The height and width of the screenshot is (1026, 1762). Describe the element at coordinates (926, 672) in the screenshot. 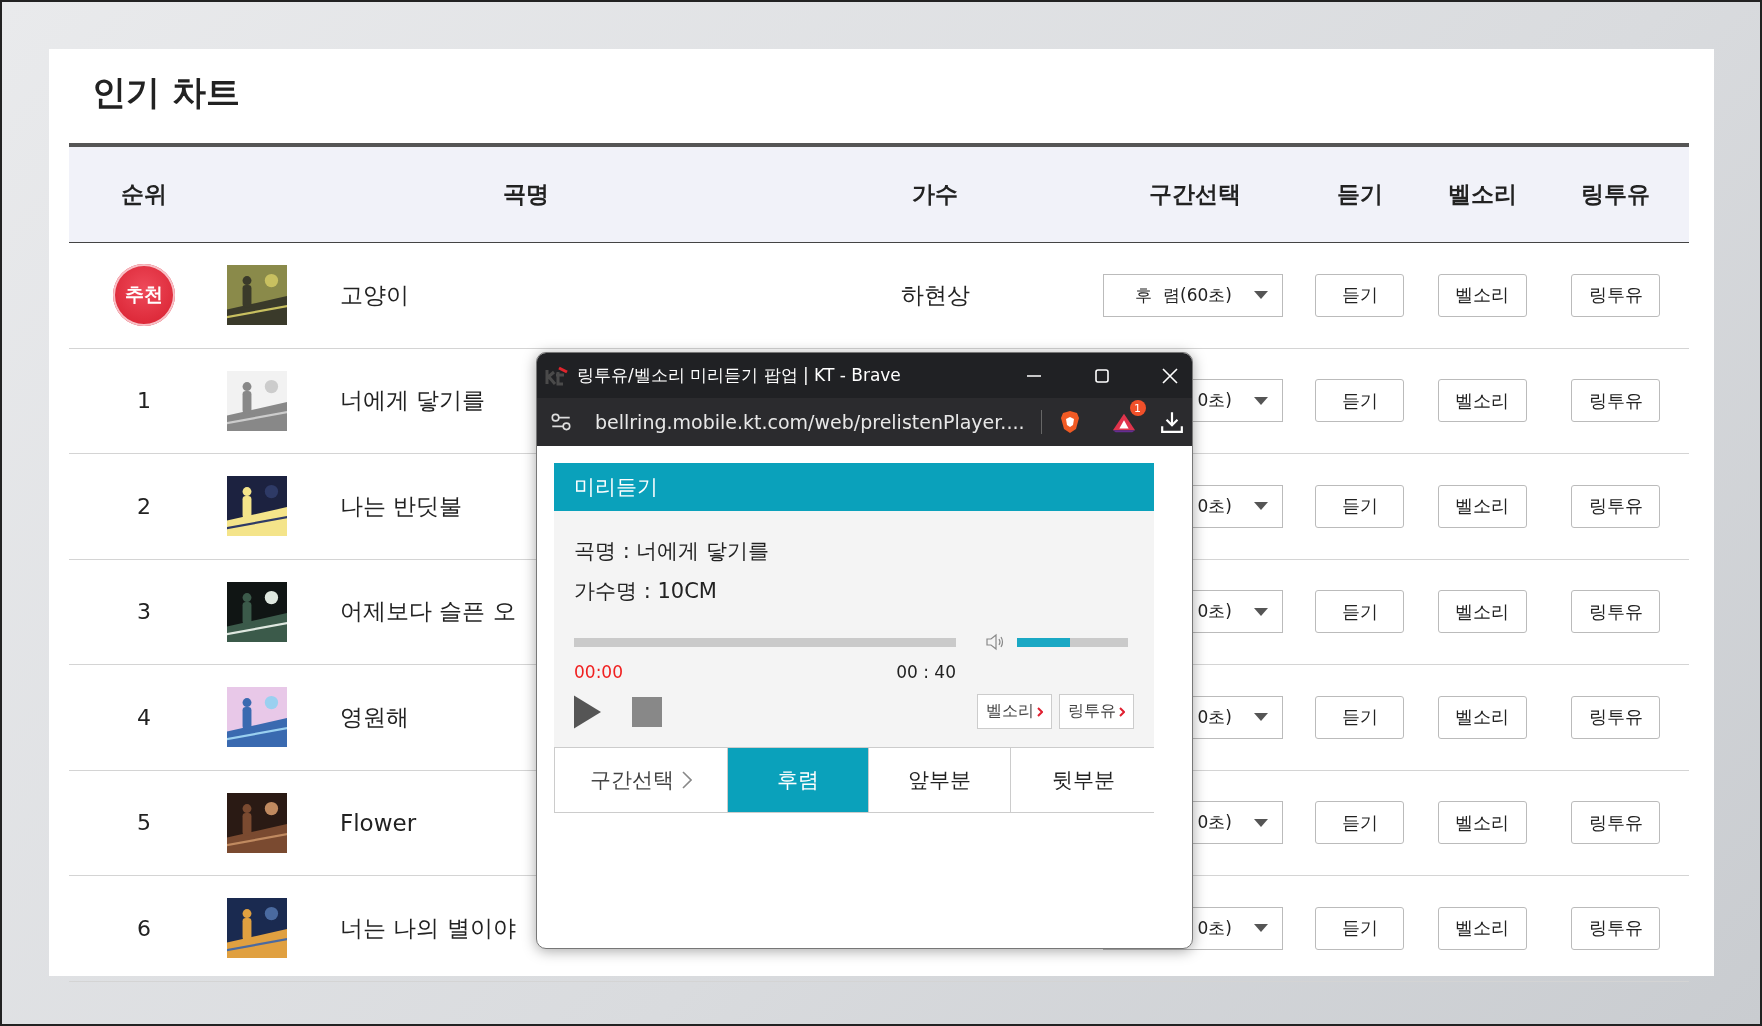

I see `duration-time: 00 : 40` at that location.